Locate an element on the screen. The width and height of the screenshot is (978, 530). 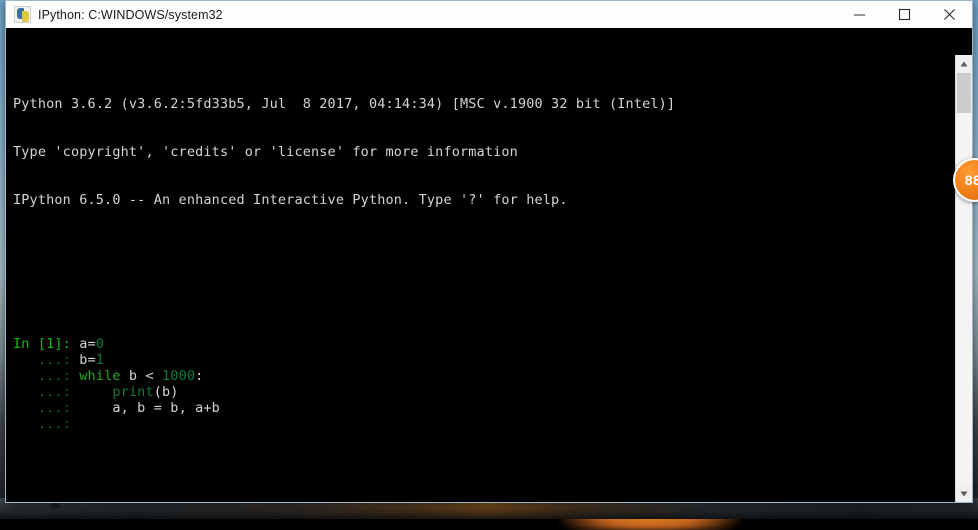
chevron-up-icon is located at coordinates (964, 63).